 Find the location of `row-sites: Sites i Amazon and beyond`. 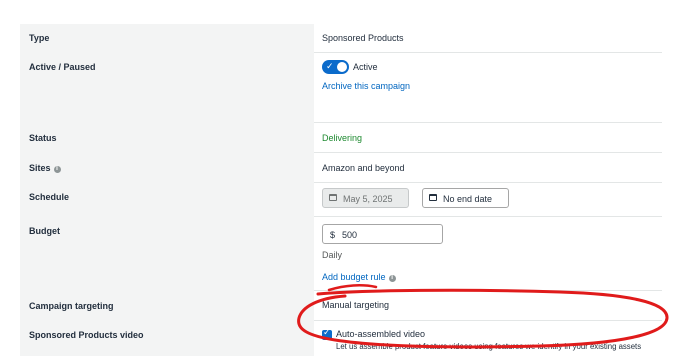

row-sites: Sites i Amazon and beyond is located at coordinates (341, 167).